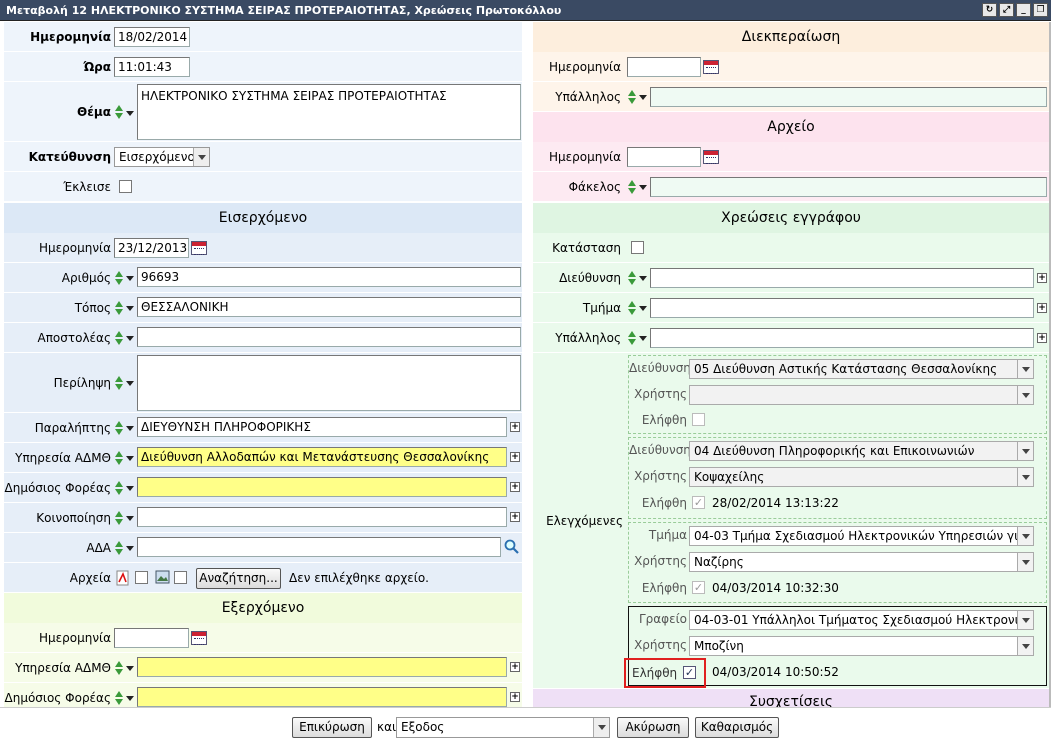 Image resolution: width=1051 pixels, height=738 pixels. What do you see at coordinates (842, 338) in the screenshot?
I see `charges-employee-field` at bounding box center [842, 338].